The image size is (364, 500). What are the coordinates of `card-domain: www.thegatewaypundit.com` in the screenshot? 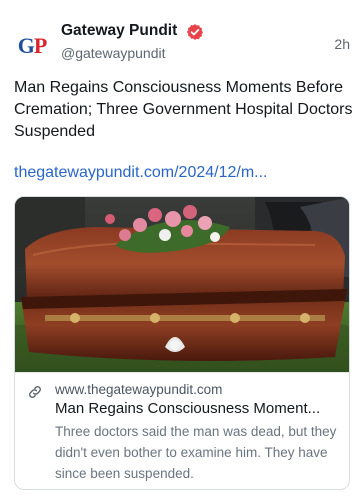 It's located at (139, 389).